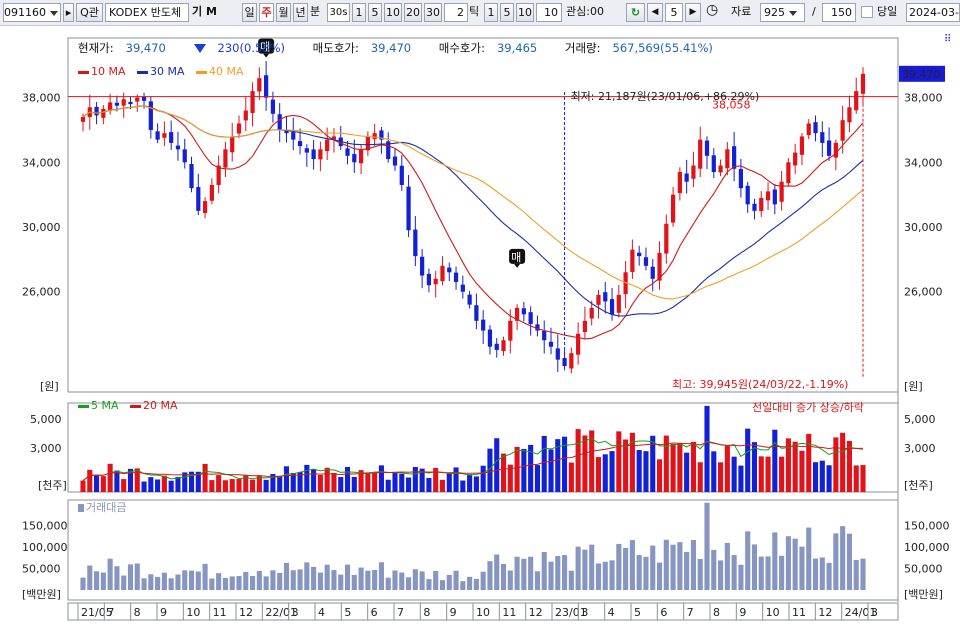 The height and width of the screenshot is (628, 960). What do you see at coordinates (68, 12) in the screenshot?
I see `code-dropdown-button: ▸` at bounding box center [68, 12].